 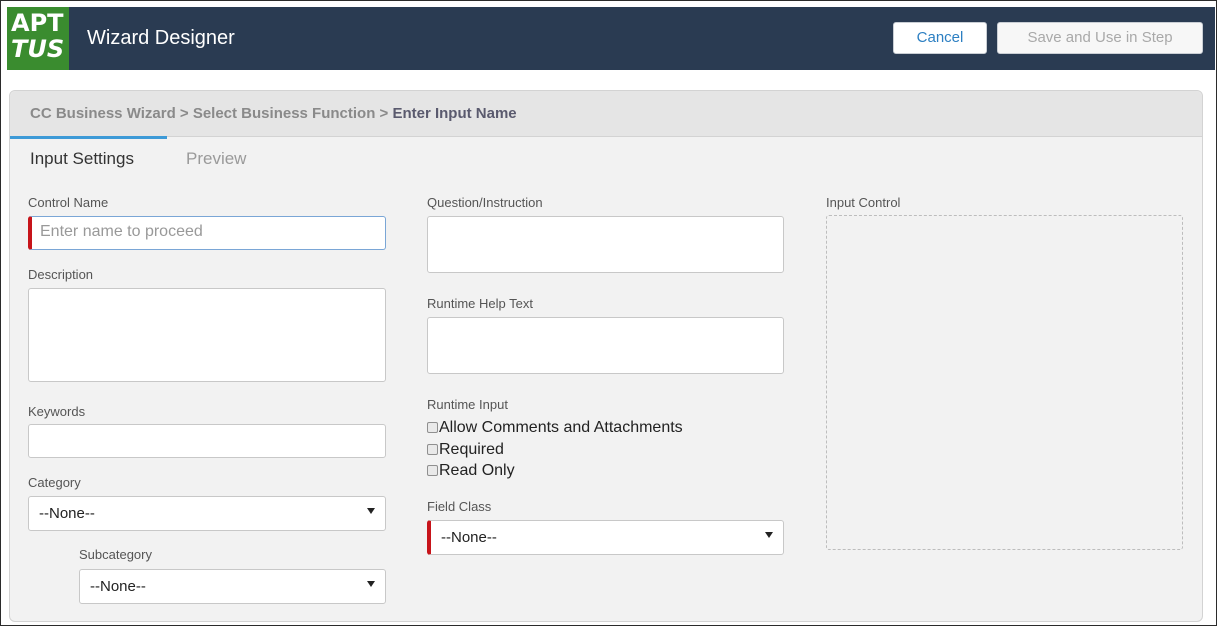 I want to click on runtime-help-text-label: Runtime Help Text, so click(x=480, y=303).